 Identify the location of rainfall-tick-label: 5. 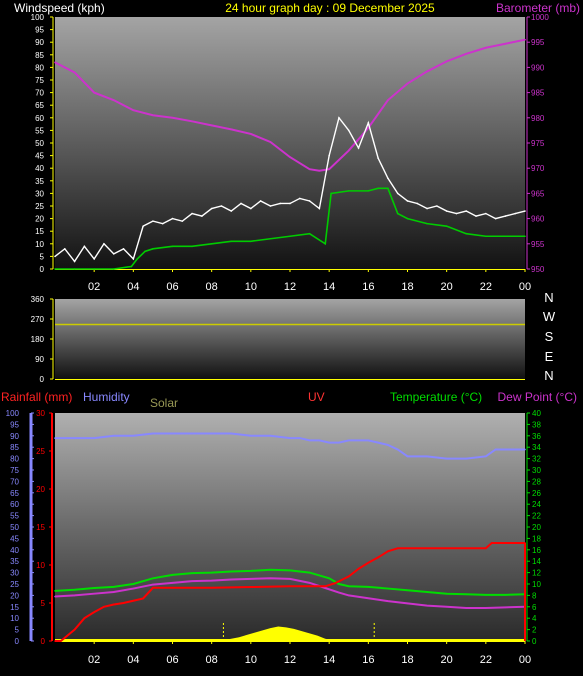
(43, 603).